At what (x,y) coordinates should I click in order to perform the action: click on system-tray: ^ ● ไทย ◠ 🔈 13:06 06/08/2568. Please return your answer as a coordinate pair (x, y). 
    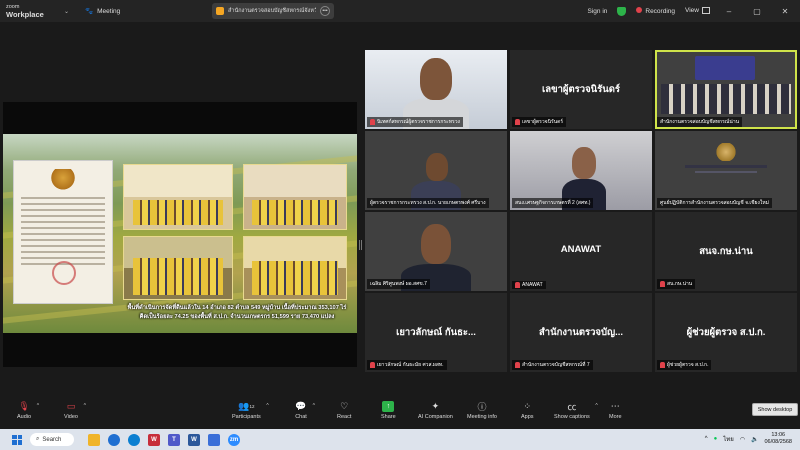
    Looking at the image, I should click on (748, 439).